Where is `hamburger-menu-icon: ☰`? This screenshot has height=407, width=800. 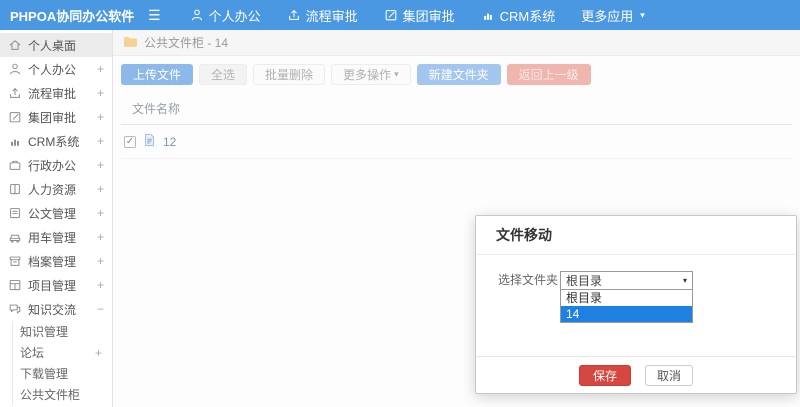 hamburger-menu-icon: ☰ is located at coordinates (154, 15).